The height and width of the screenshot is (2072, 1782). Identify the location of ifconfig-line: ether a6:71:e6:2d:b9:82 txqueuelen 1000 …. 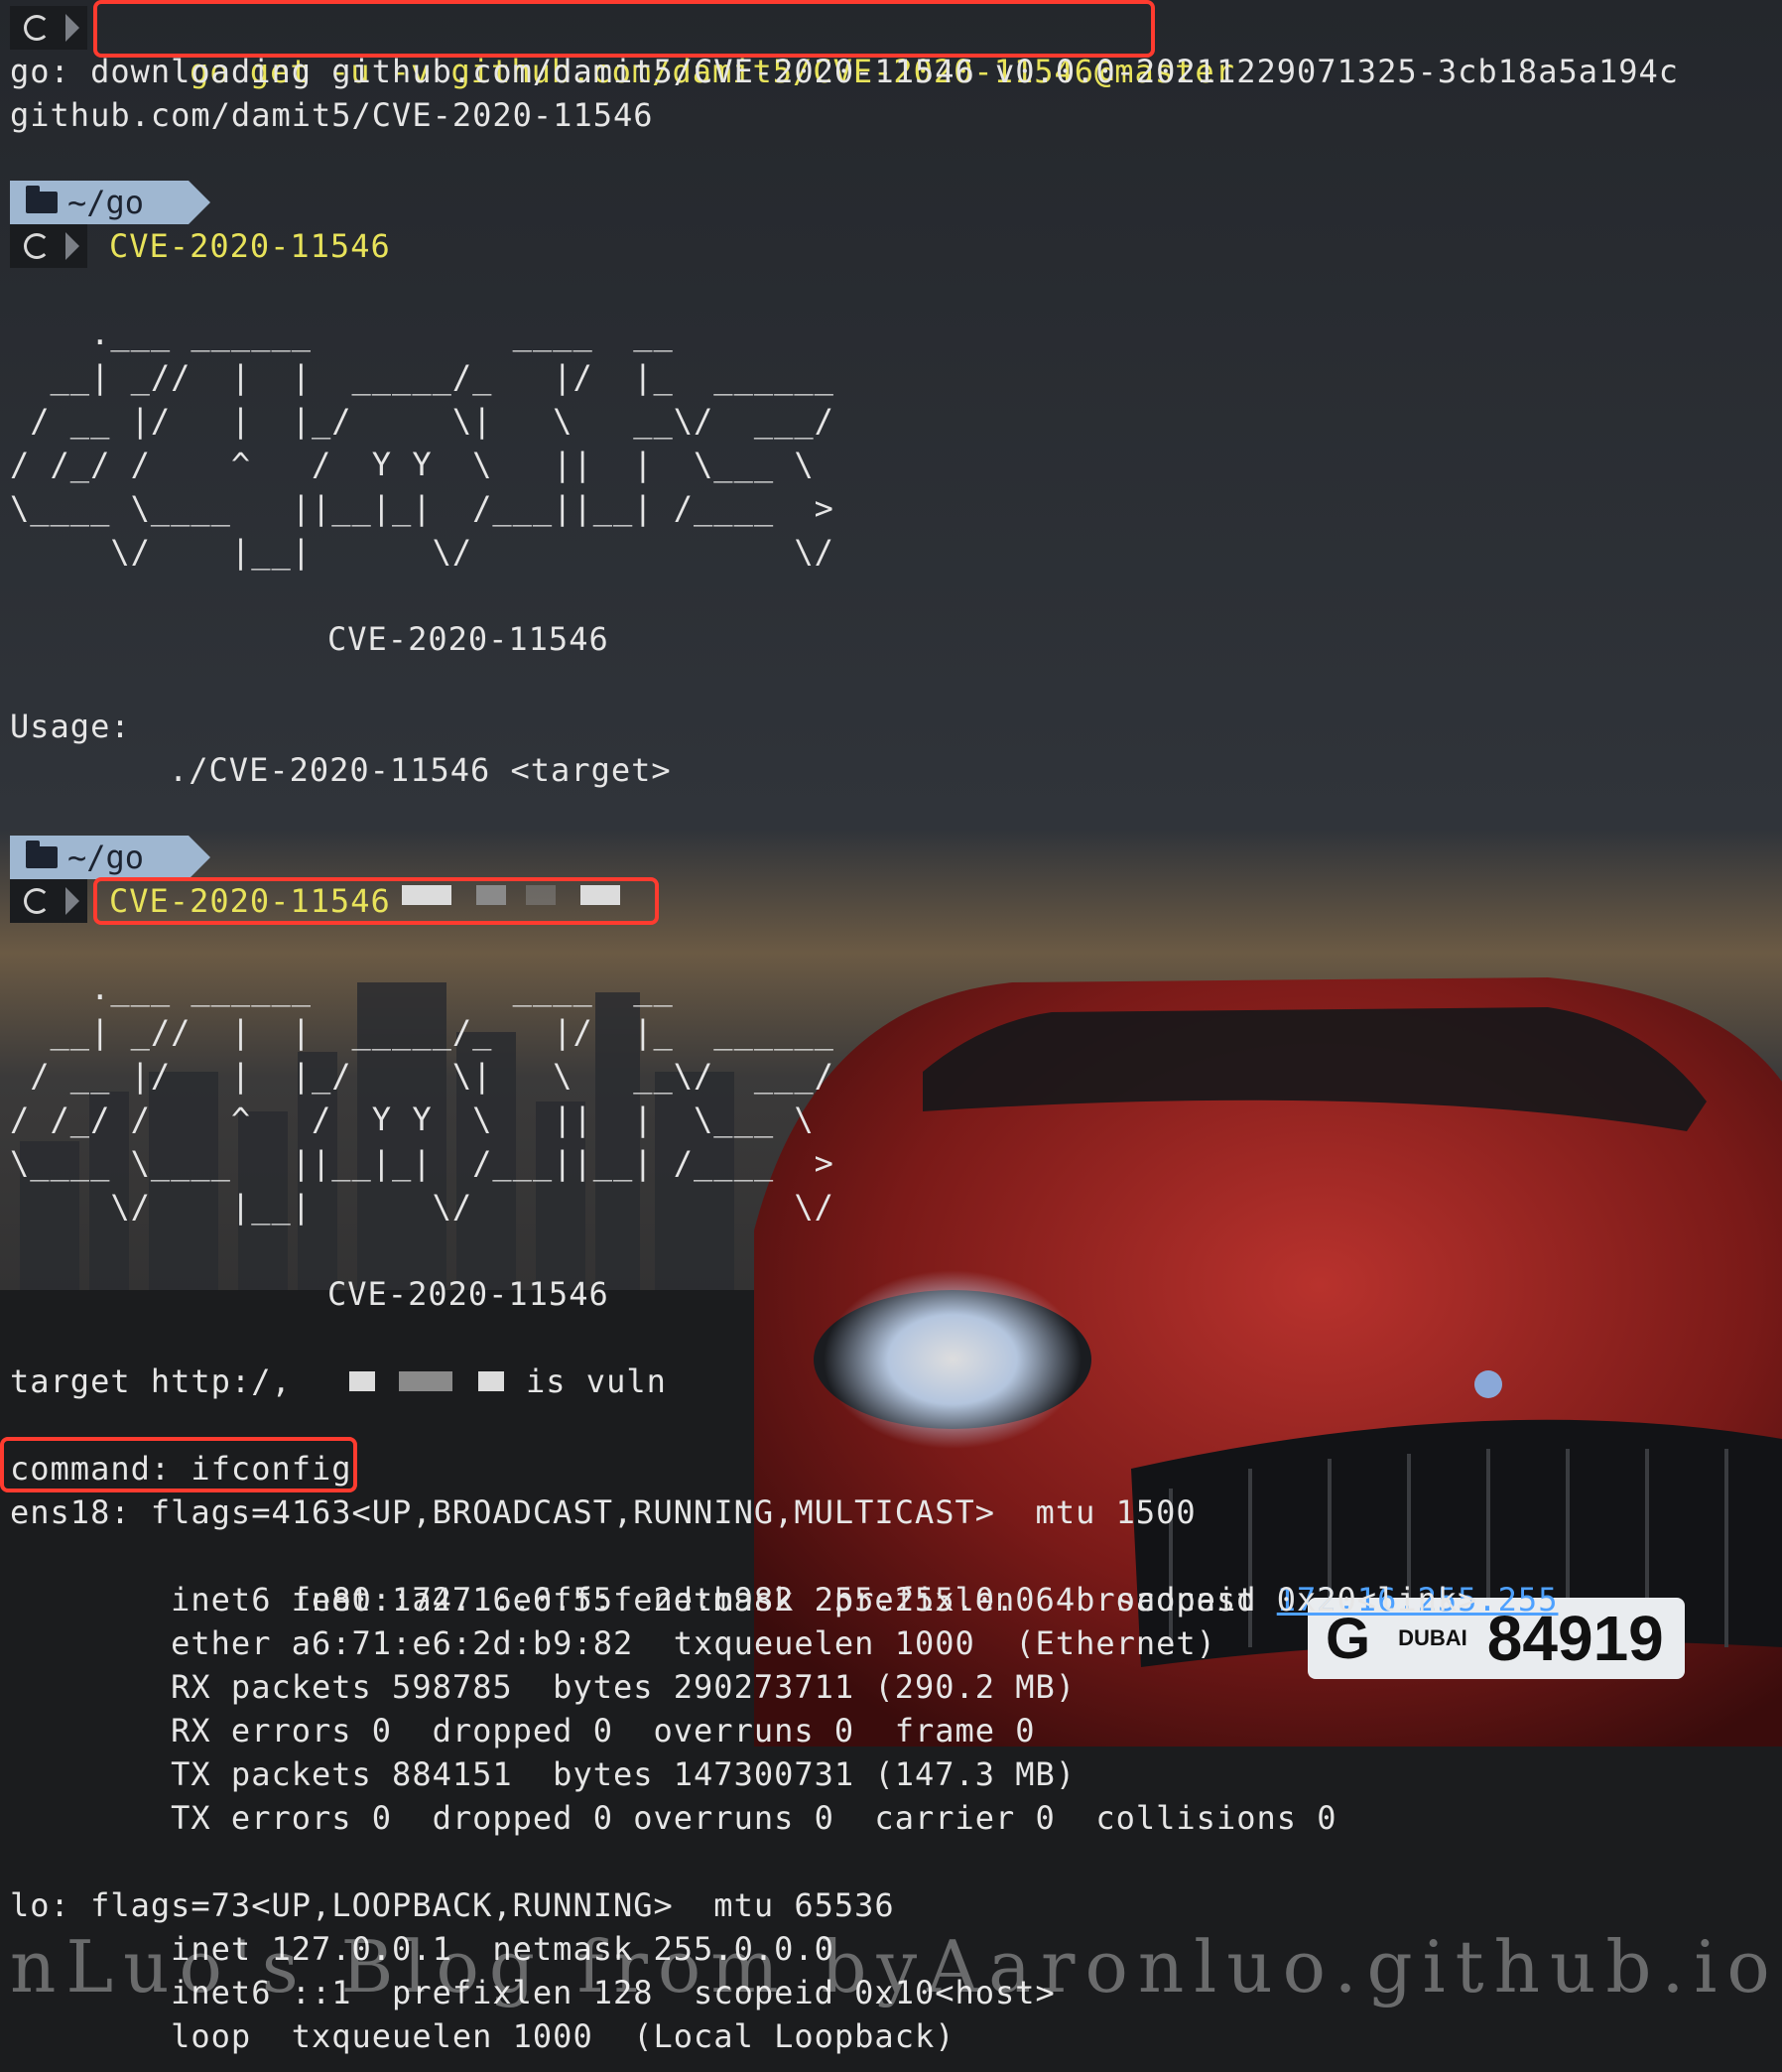
(613, 1643).